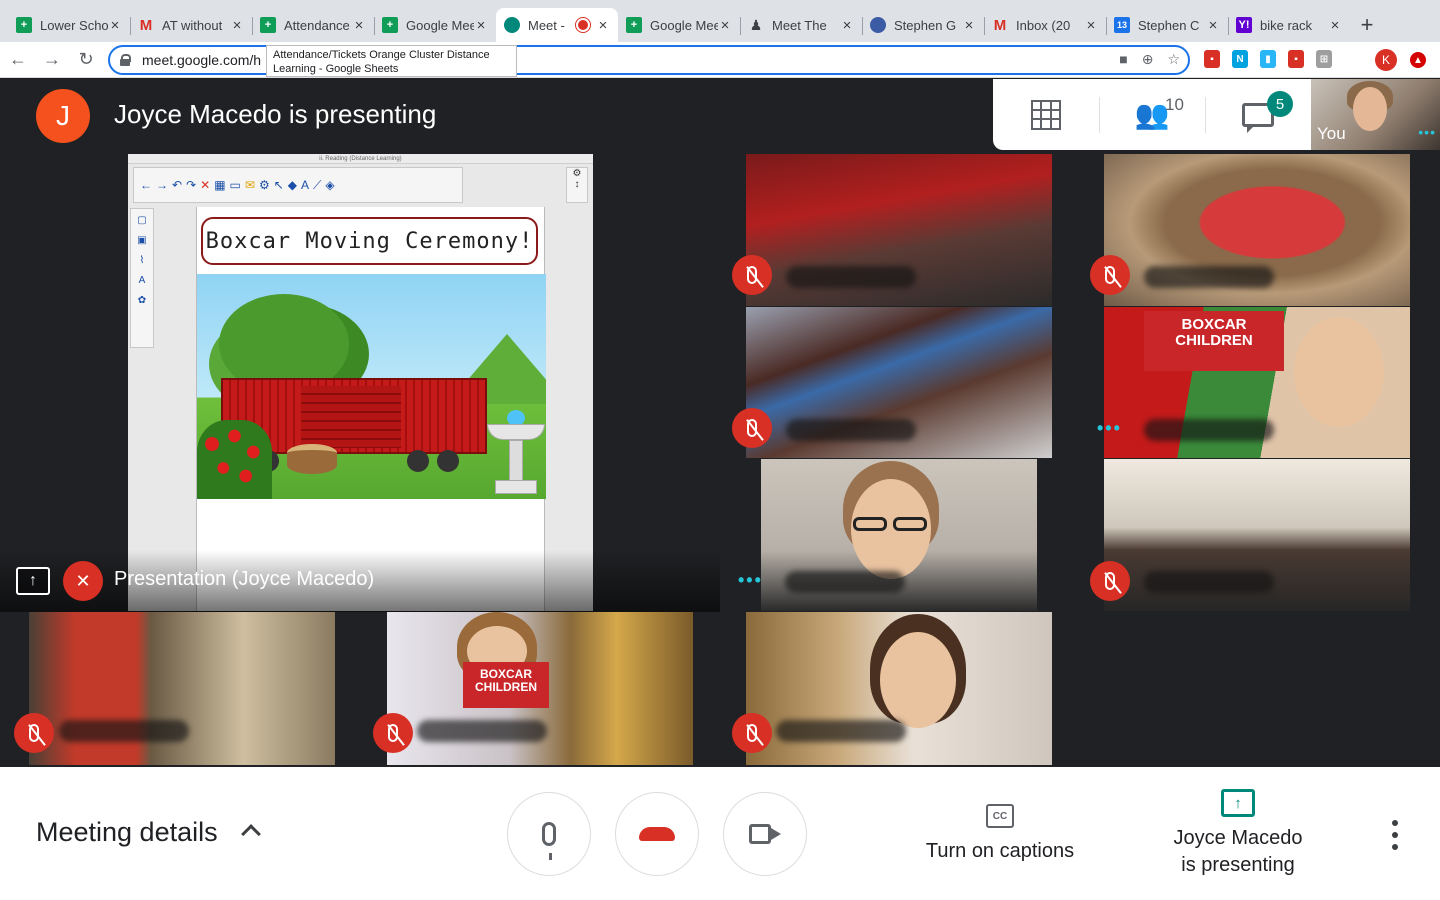 This screenshot has height=900, width=1440. I want to click on self-label: You, so click(1331, 133).